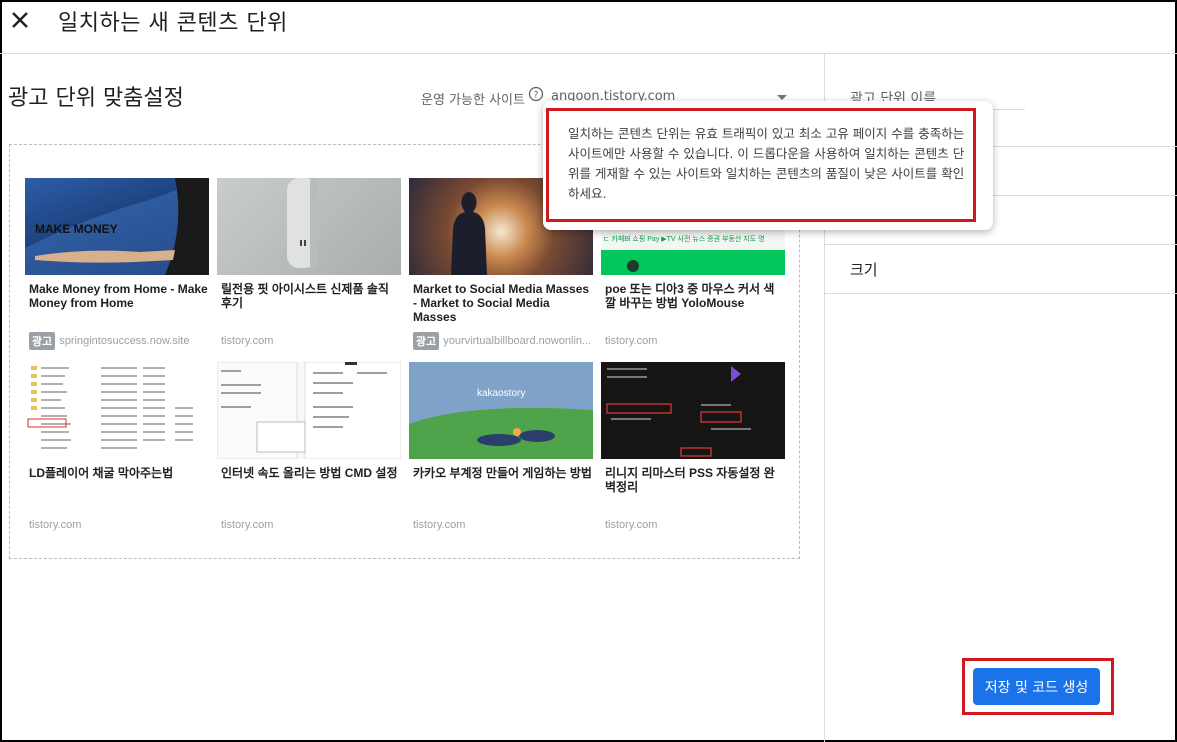  Describe the element at coordinates (782, 97) in the screenshot. I see `dropdown-arrow-icon` at that location.